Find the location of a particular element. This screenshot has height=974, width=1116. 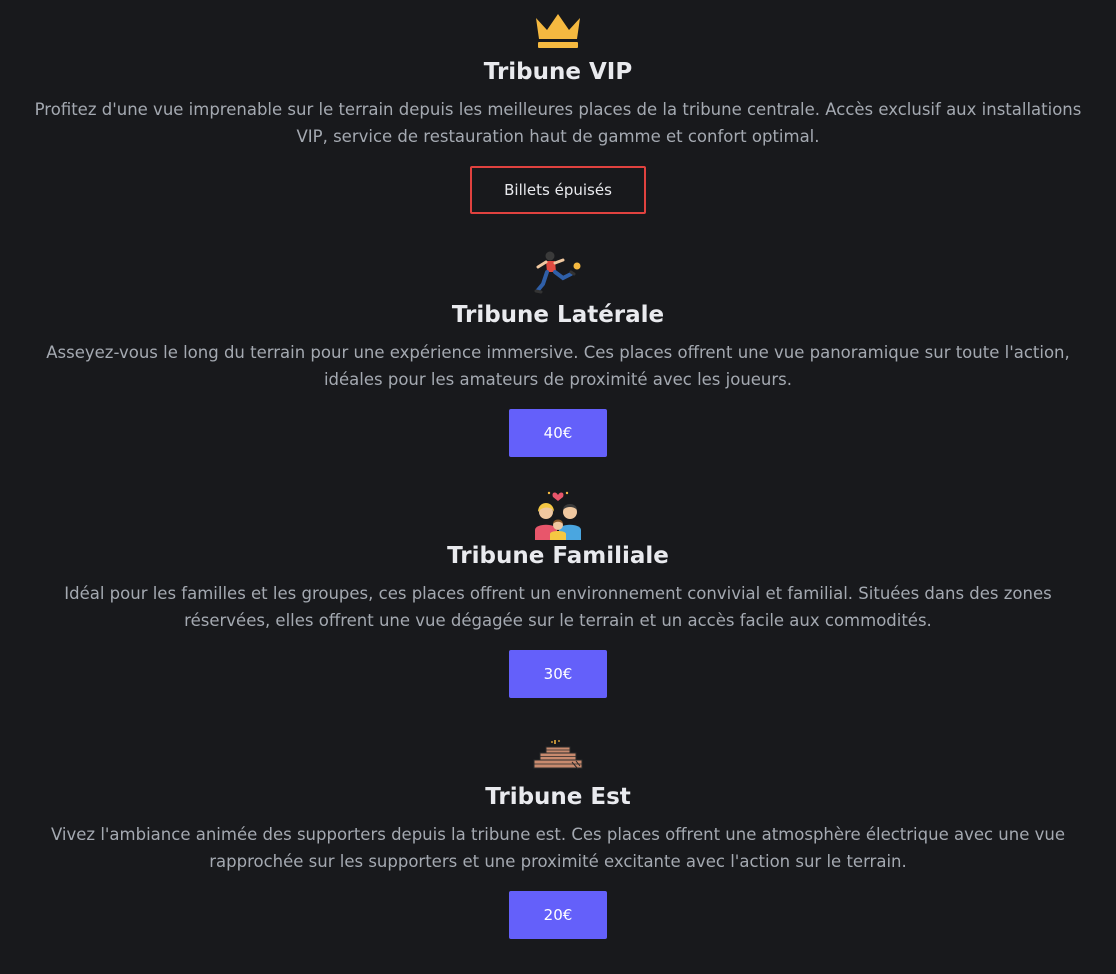

section-title: Tribune Latérale is located at coordinates (558, 315).